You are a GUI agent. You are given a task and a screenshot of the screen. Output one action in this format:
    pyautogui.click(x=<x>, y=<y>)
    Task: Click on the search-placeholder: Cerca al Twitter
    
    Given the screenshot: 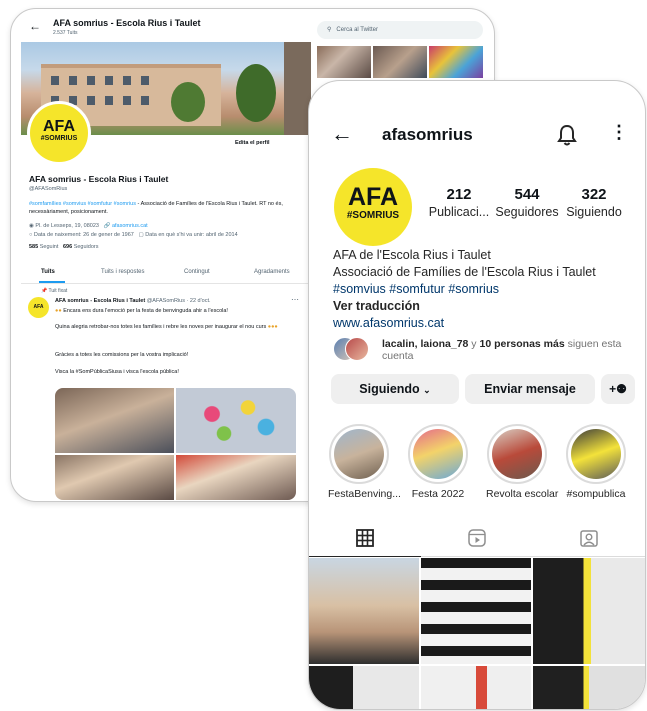 What is the action you would take?
    pyautogui.click(x=357, y=30)
    